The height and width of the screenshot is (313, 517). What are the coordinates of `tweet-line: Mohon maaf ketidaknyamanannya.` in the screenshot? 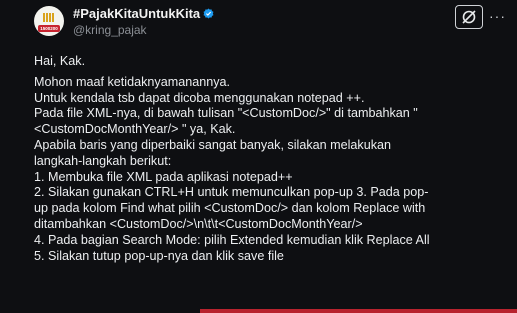 It's located at (132, 81).